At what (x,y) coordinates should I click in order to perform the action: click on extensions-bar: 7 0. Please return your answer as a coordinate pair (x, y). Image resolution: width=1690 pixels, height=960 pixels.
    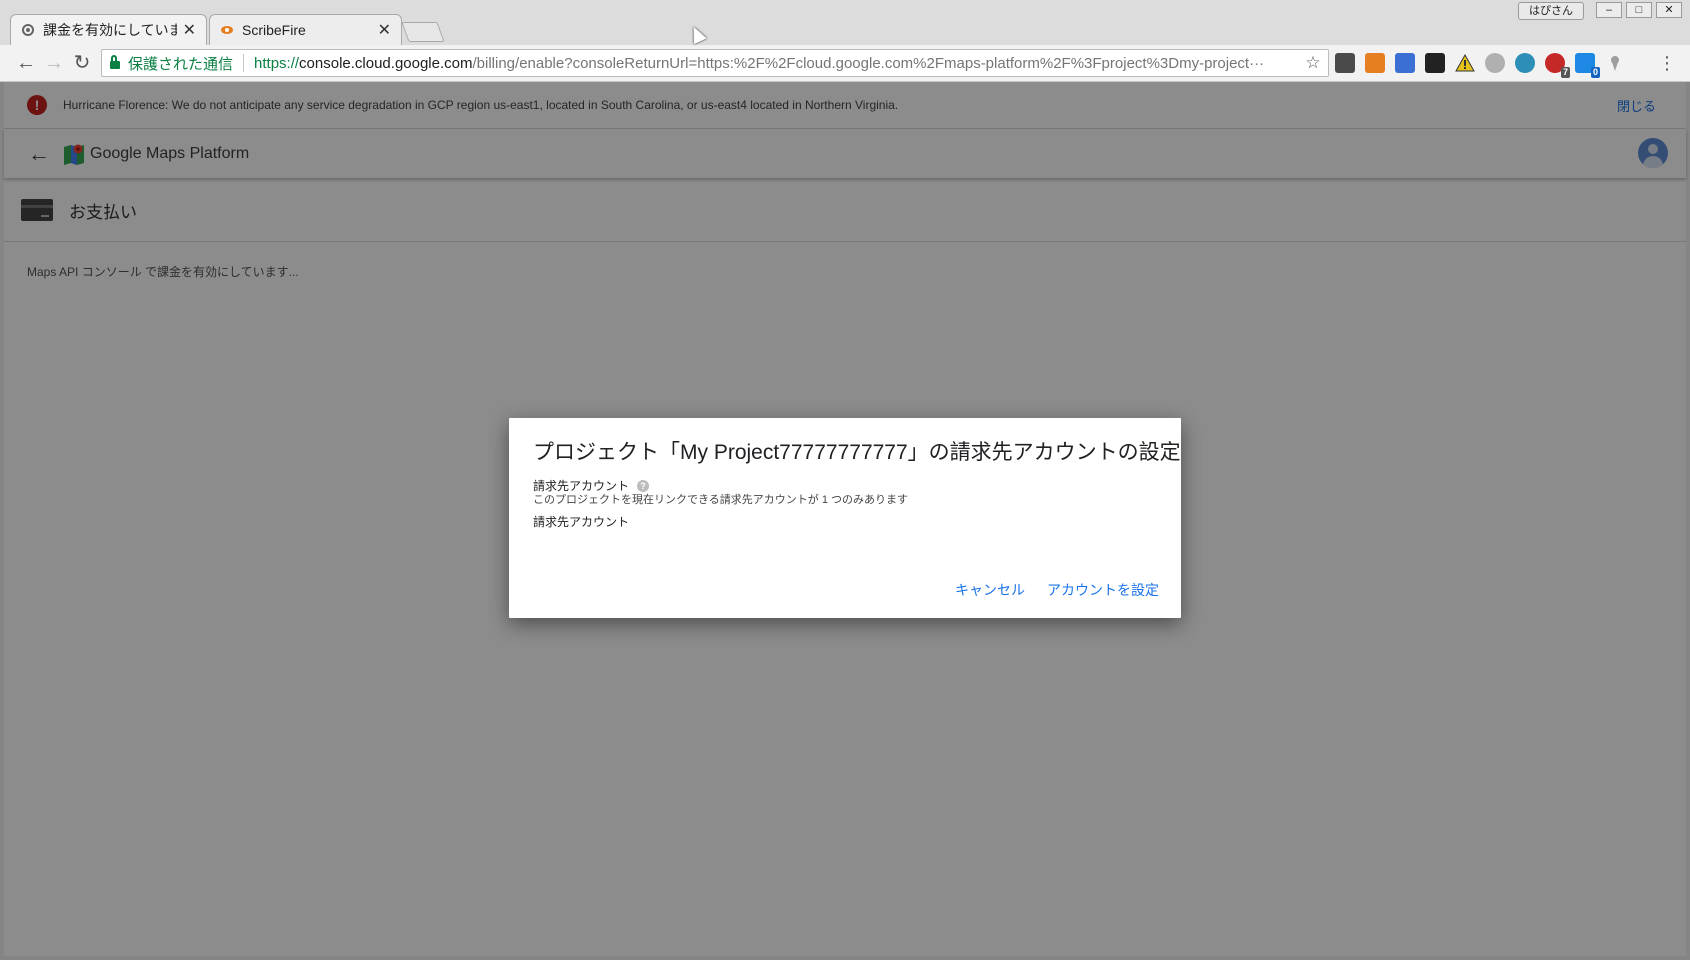
    Looking at the image, I should click on (1480, 65).